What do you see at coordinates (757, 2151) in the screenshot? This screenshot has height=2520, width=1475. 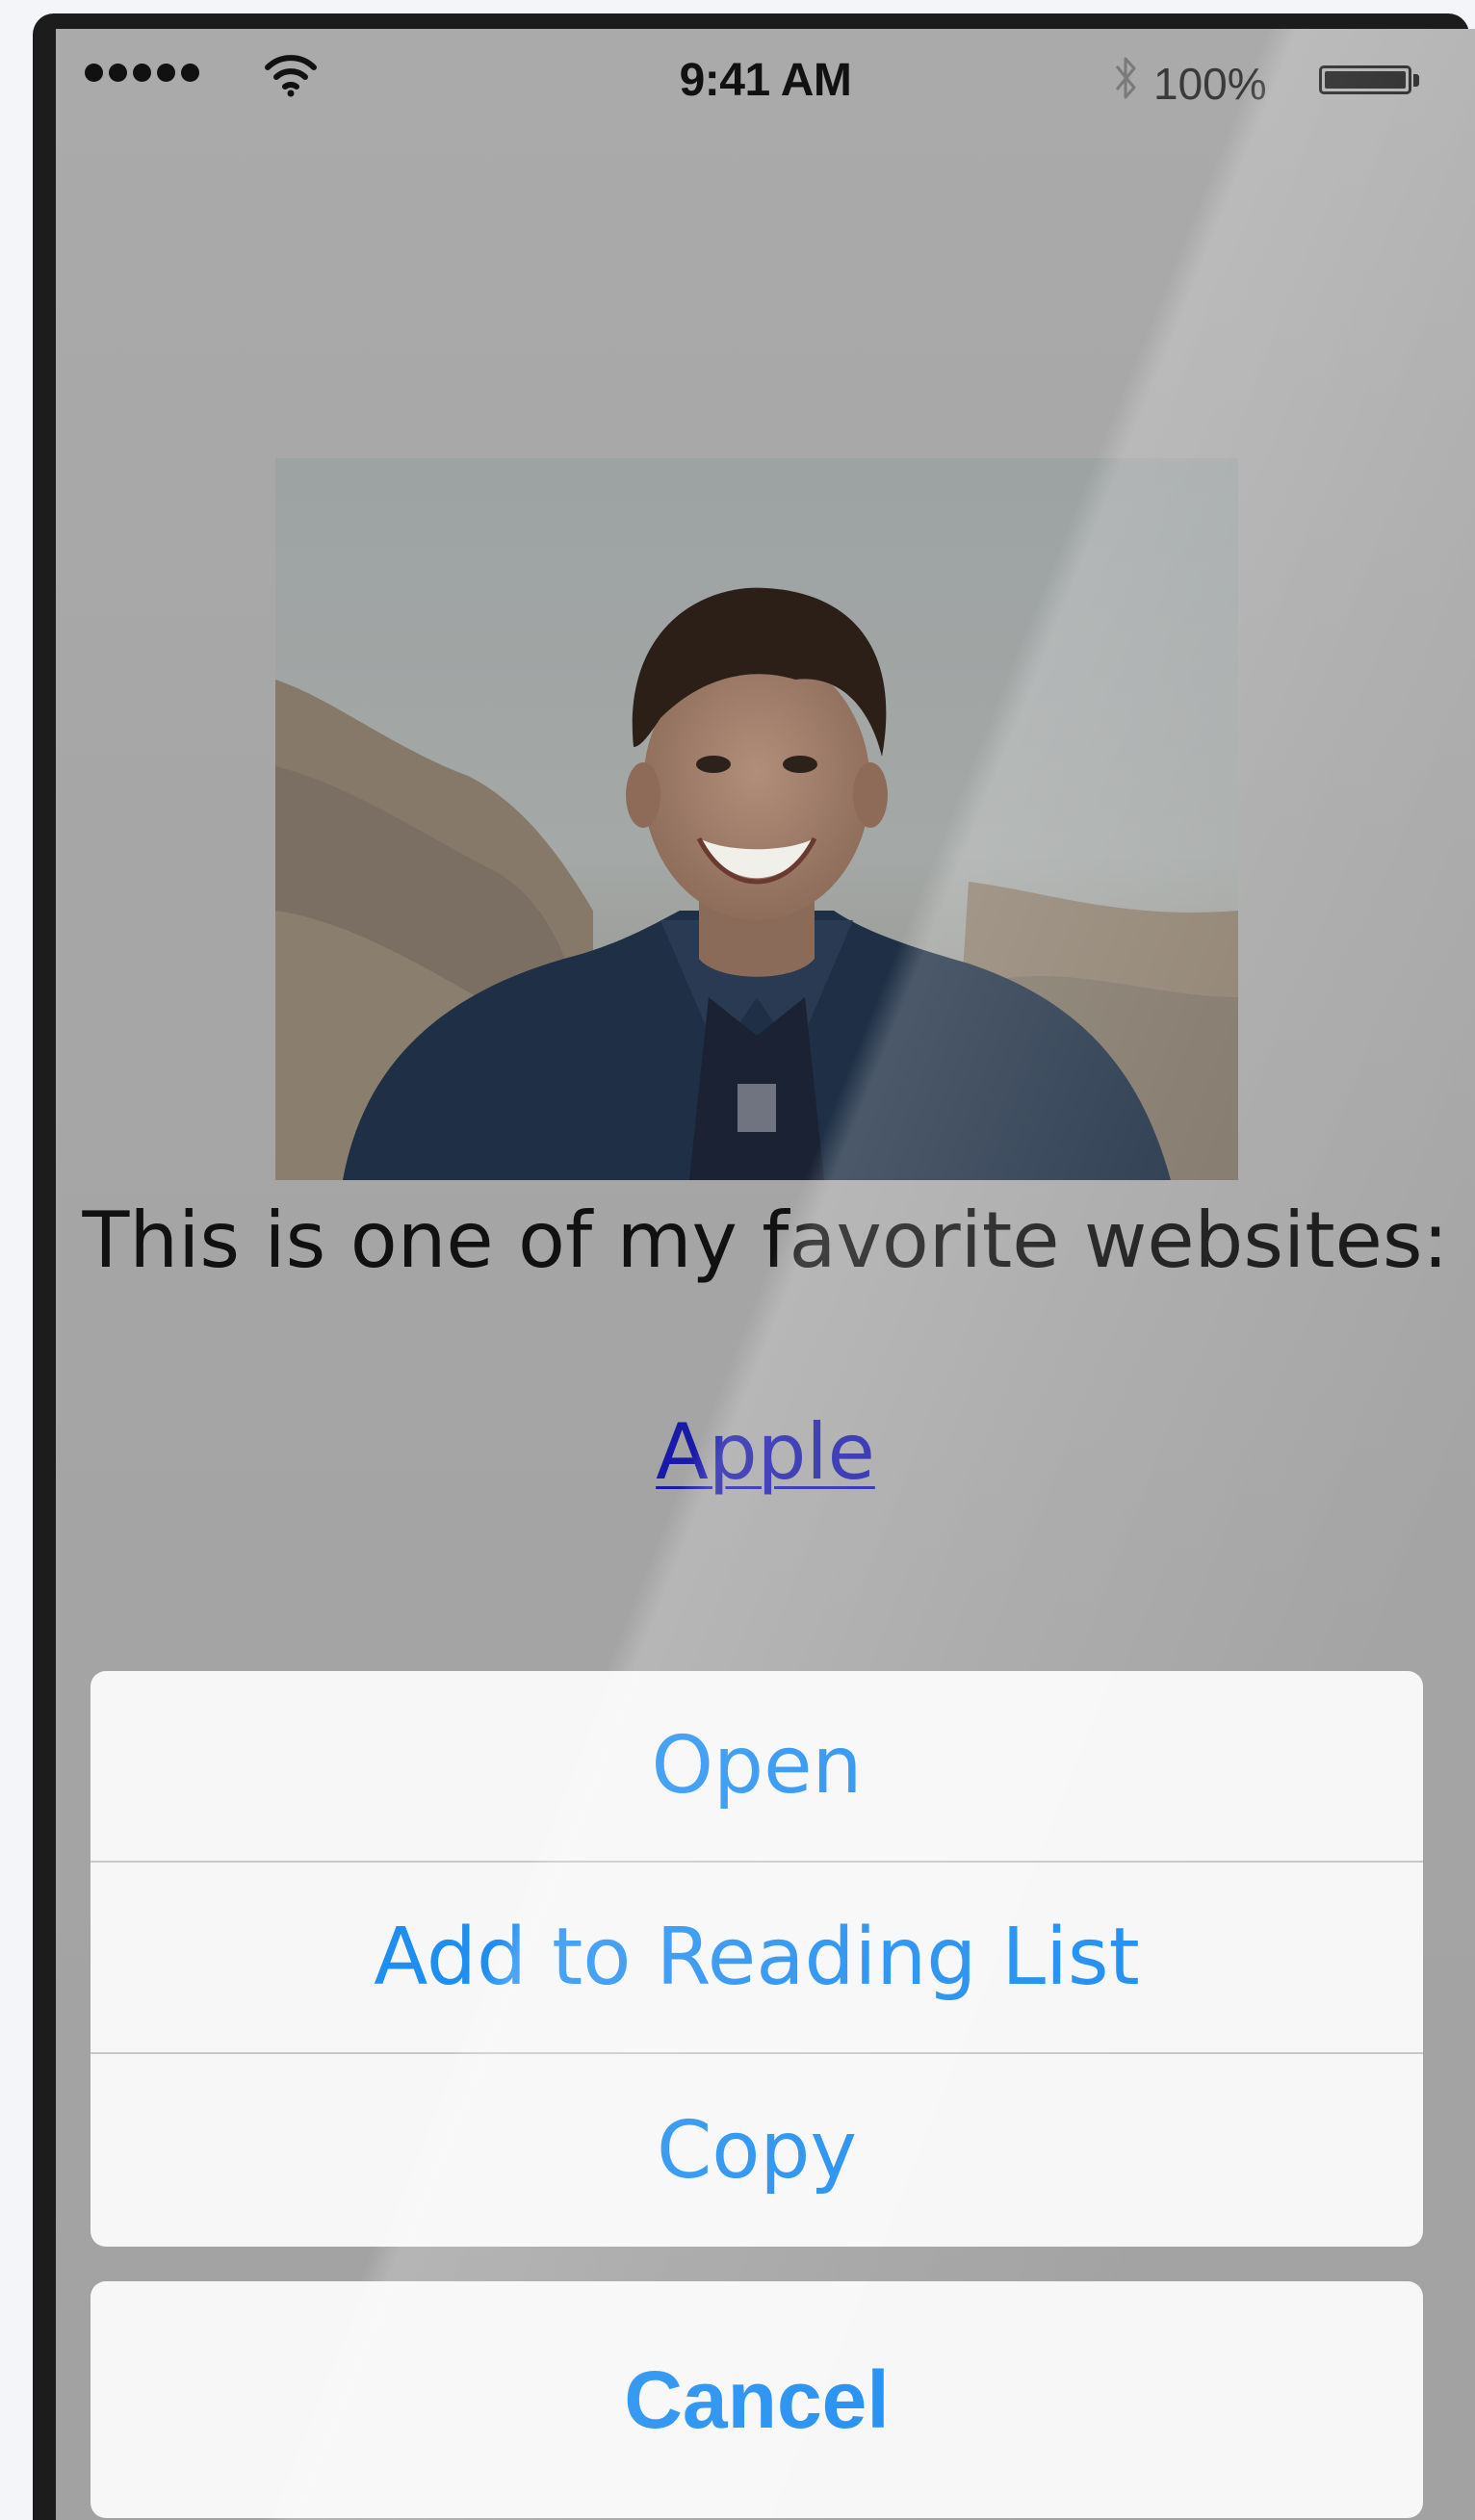 I see `copy-button: Copy` at bounding box center [757, 2151].